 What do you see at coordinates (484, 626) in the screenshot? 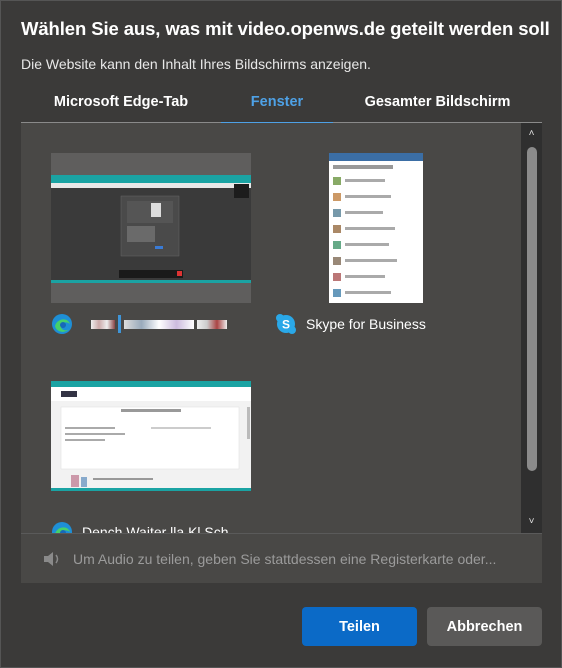
I see `cancel-button: Abbrechen` at bounding box center [484, 626].